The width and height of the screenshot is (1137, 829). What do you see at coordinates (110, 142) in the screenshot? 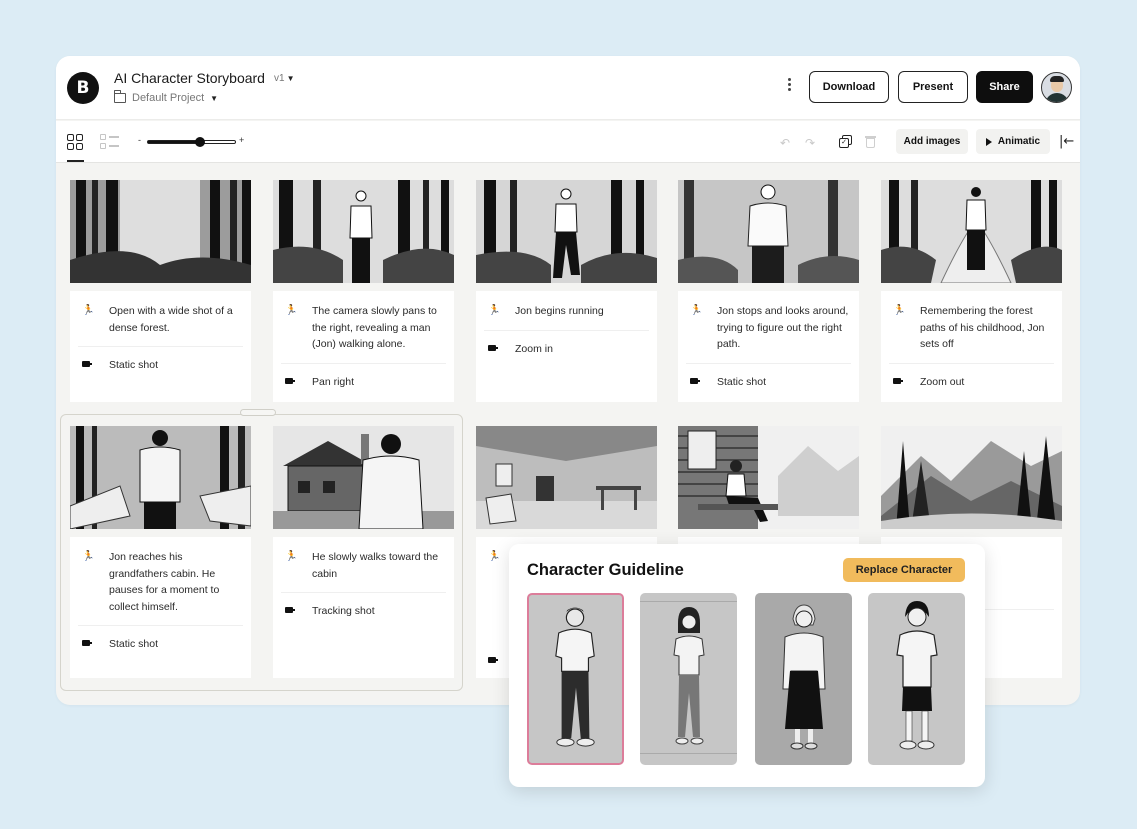
I see `list-view-icon` at bounding box center [110, 142].